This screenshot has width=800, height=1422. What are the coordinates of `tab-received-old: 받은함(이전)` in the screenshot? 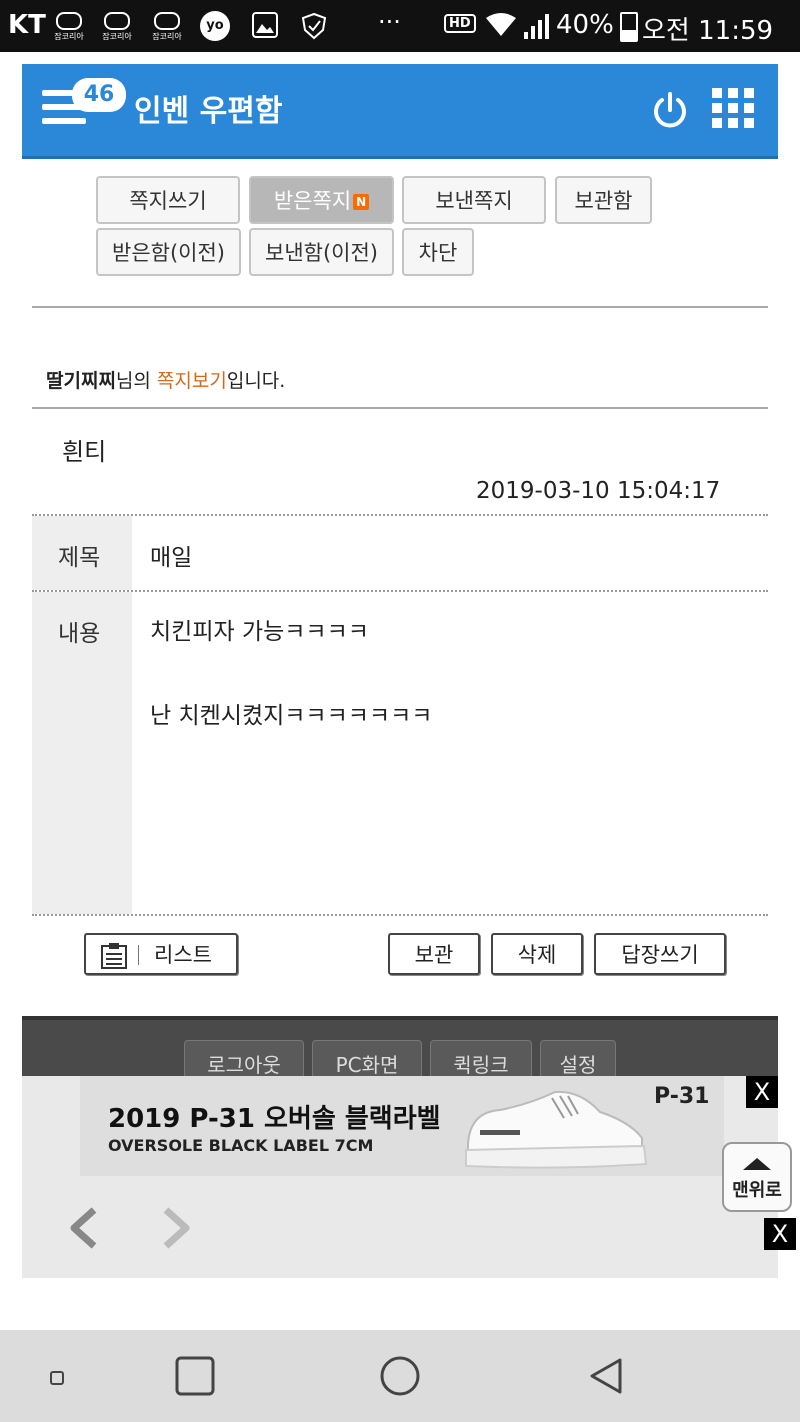 It's located at (168, 252).